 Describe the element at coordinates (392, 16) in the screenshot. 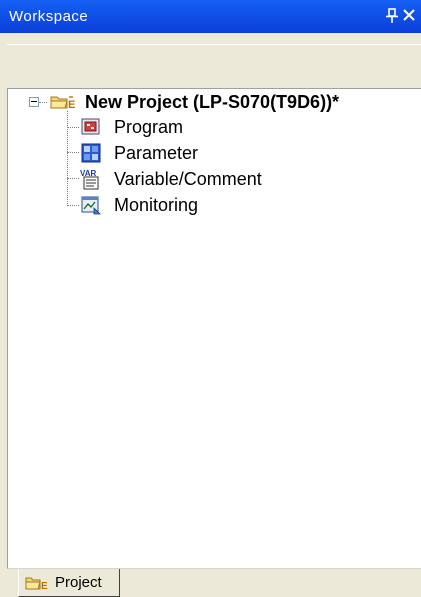

I see `pin-icon` at that location.